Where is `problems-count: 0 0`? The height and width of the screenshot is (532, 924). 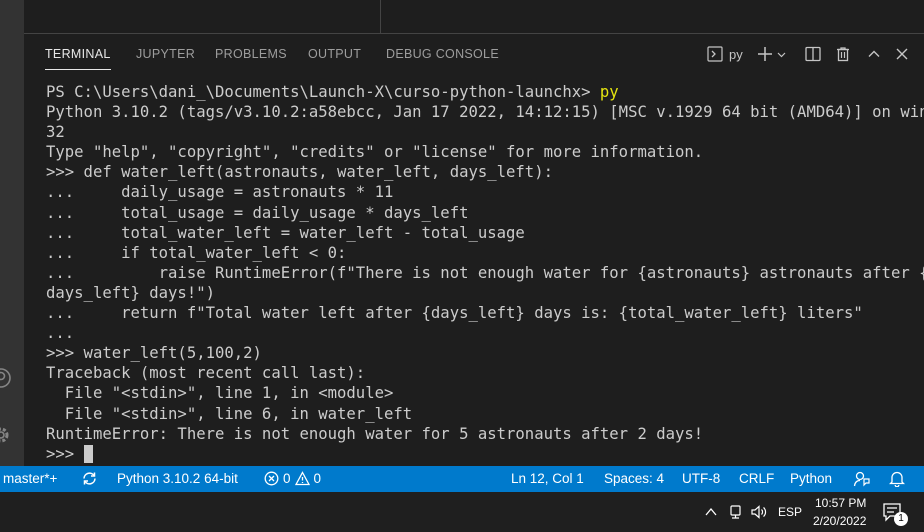 problems-count: 0 0 is located at coordinates (292, 478).